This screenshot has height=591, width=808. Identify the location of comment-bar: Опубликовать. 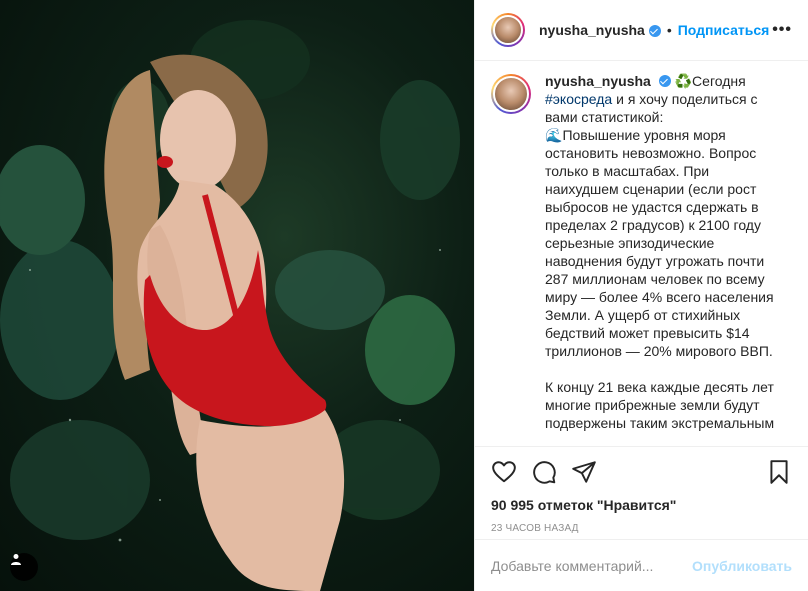
(641, 565).